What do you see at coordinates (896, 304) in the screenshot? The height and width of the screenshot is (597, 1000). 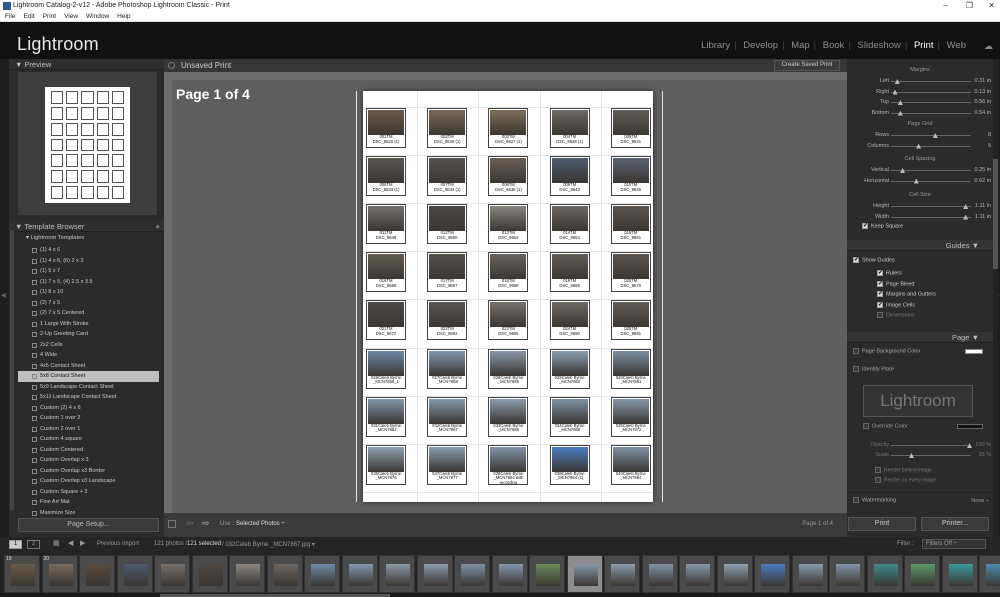 I see `guide-checkbox-image-cells: Image Cells` at bounding box center [896, 304].